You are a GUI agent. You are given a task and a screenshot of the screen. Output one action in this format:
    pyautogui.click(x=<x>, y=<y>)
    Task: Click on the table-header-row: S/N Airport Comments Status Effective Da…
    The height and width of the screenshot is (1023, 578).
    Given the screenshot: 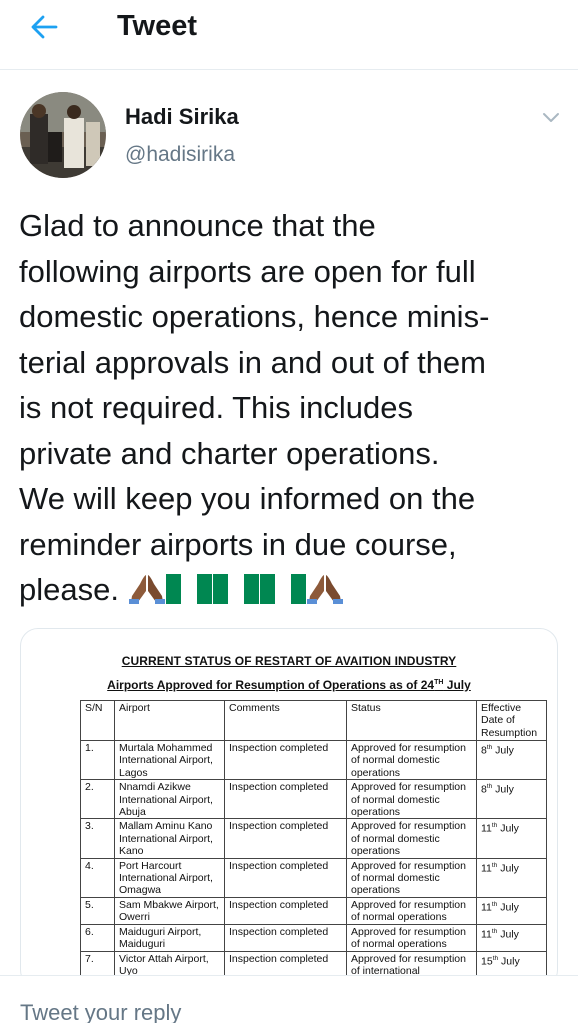 What is the action you would take?
    pyautogui.click(x=313, y=720)
    